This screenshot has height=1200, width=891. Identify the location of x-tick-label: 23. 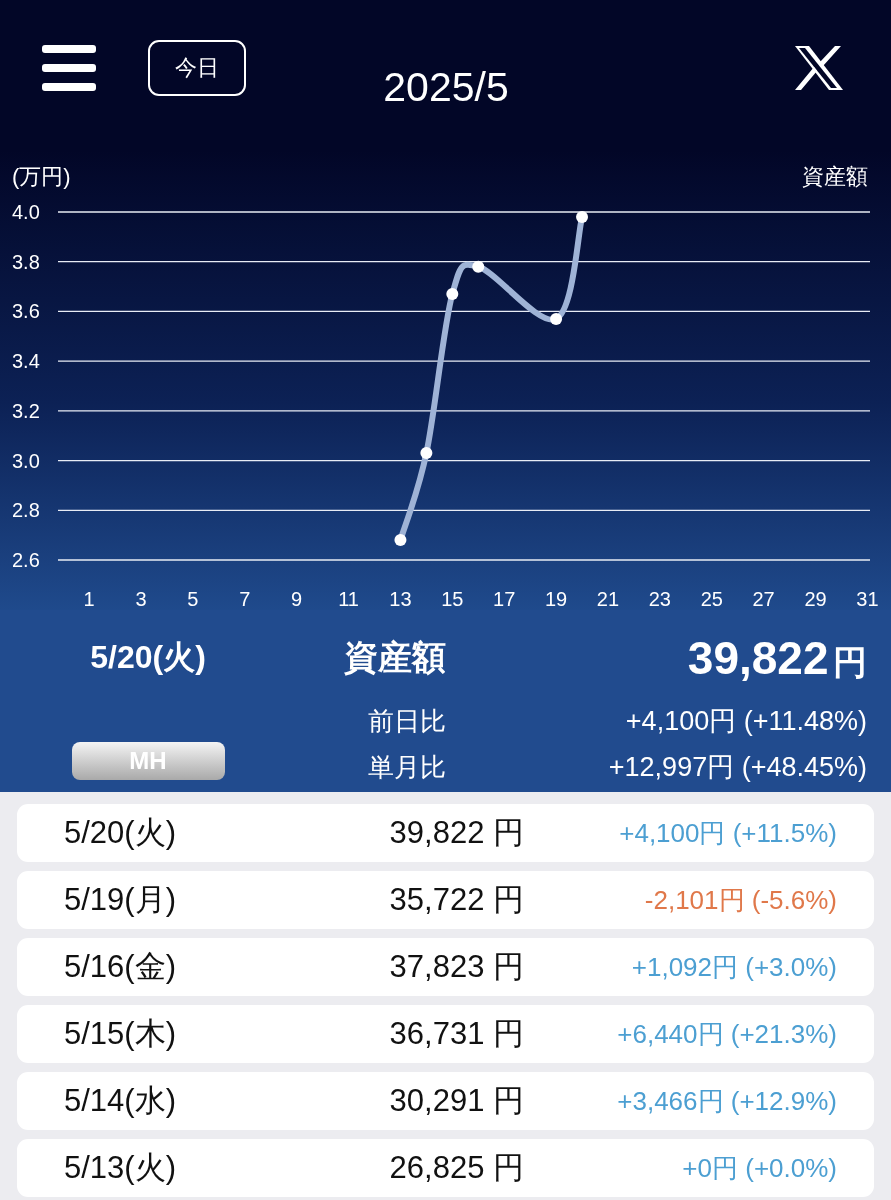
(659, 599).